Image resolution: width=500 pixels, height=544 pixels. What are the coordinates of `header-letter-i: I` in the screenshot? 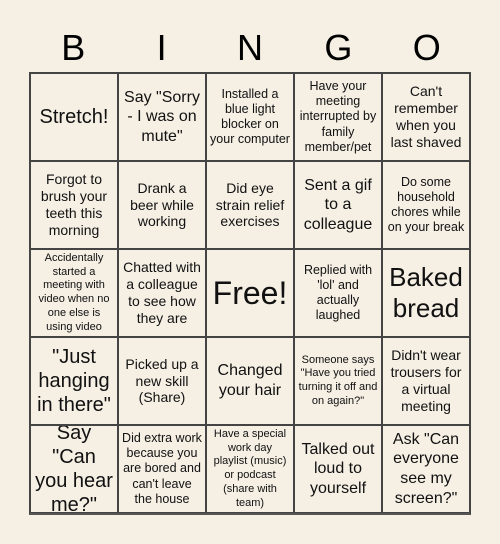 It's located at (161, 47).